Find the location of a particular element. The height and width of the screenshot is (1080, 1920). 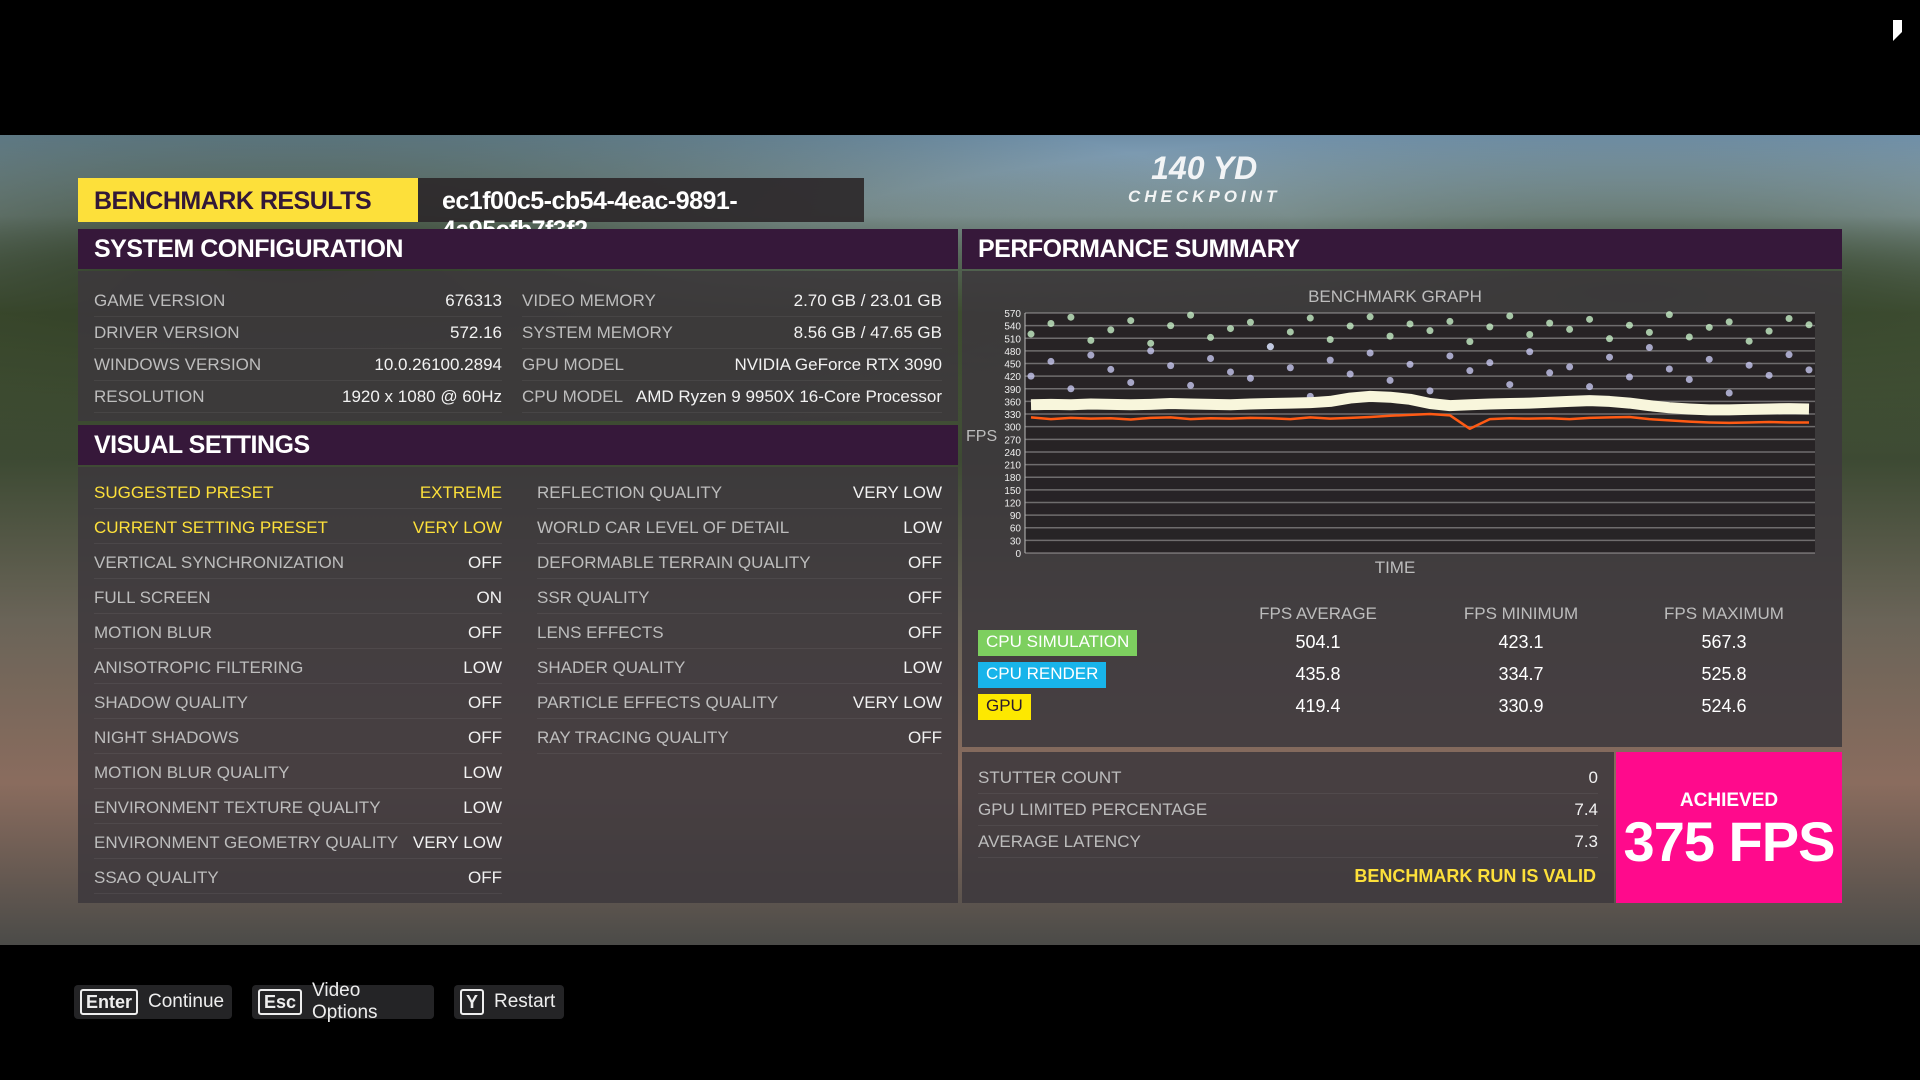

config-row: WINDOWS VERSION 10.0.26100.2894 is located at coordinates (298, 365).